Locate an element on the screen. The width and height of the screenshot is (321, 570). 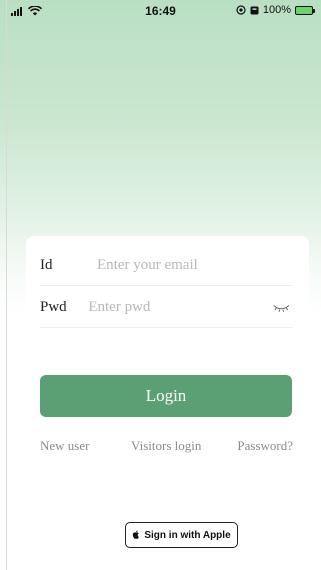
location-icon is located at coordinates (241, 10).